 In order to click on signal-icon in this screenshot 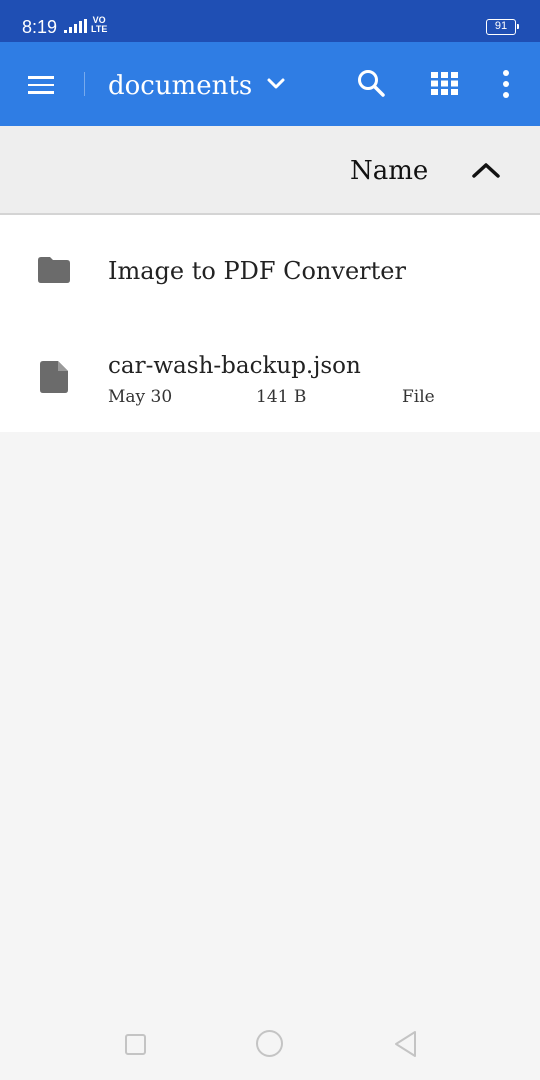, I will do `click(75, 26)`.